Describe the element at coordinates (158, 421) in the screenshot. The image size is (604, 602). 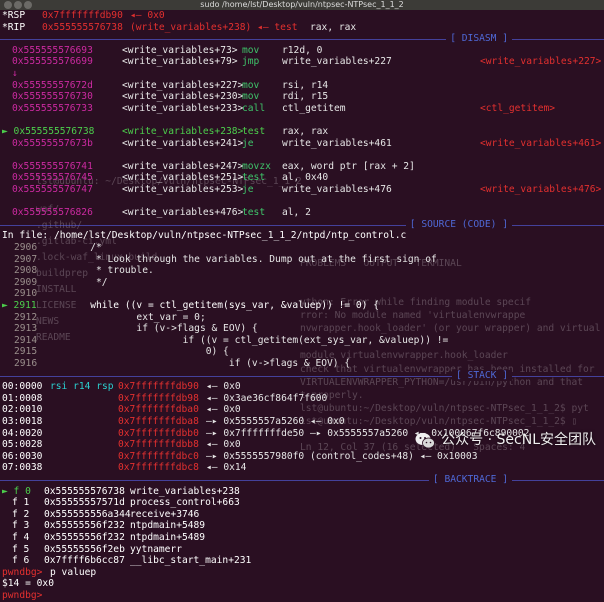
I see `stack-address: 0x7fffffffdba8` at that location.